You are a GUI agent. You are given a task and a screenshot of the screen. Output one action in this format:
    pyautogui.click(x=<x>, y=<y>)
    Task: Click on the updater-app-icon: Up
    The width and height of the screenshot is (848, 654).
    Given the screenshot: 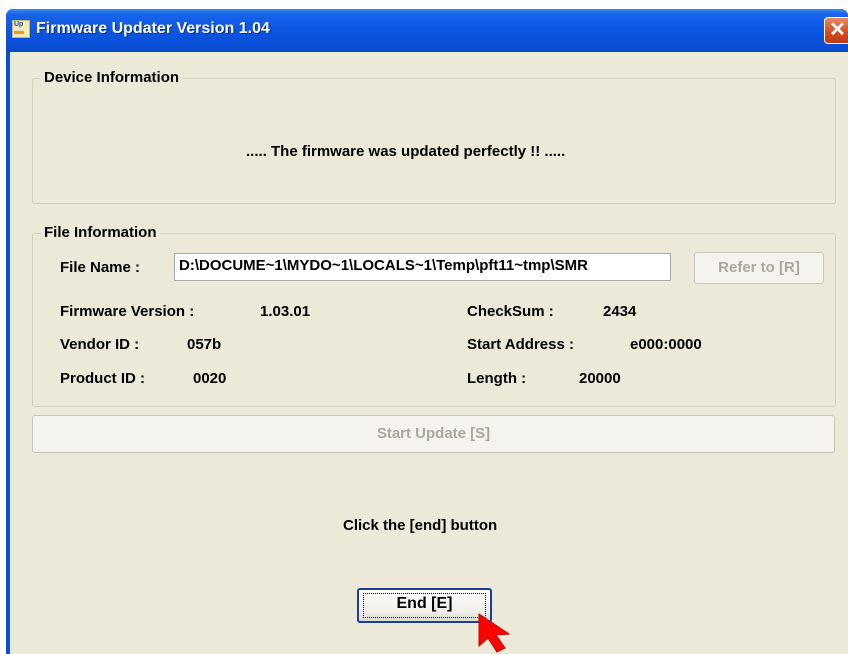 What is the action you would take?
    pyautogui.click(x=21, y=29)
    